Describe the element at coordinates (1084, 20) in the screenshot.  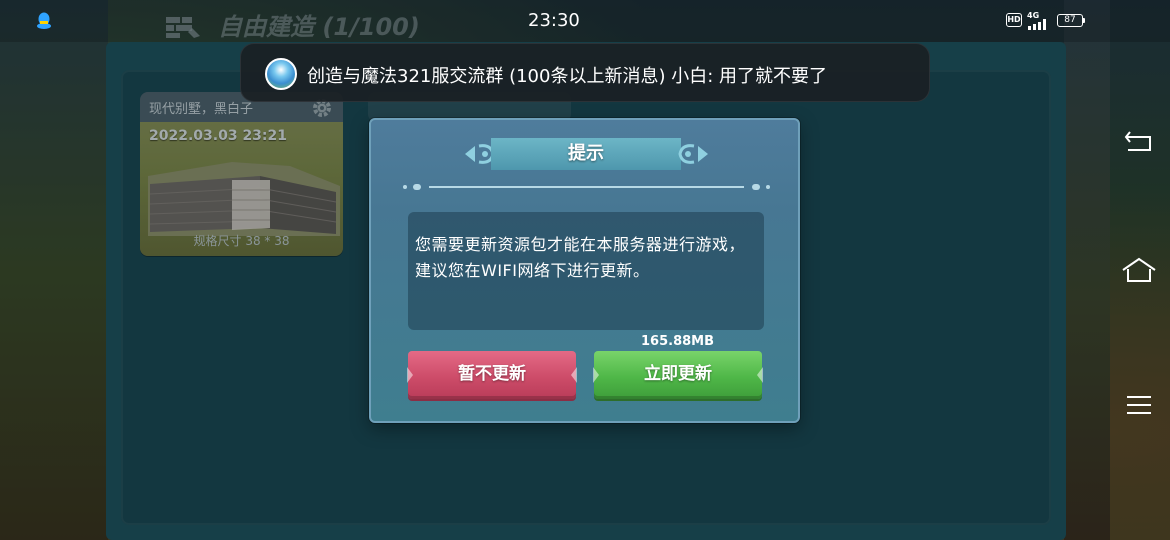
I see `battery-tip` at that location.